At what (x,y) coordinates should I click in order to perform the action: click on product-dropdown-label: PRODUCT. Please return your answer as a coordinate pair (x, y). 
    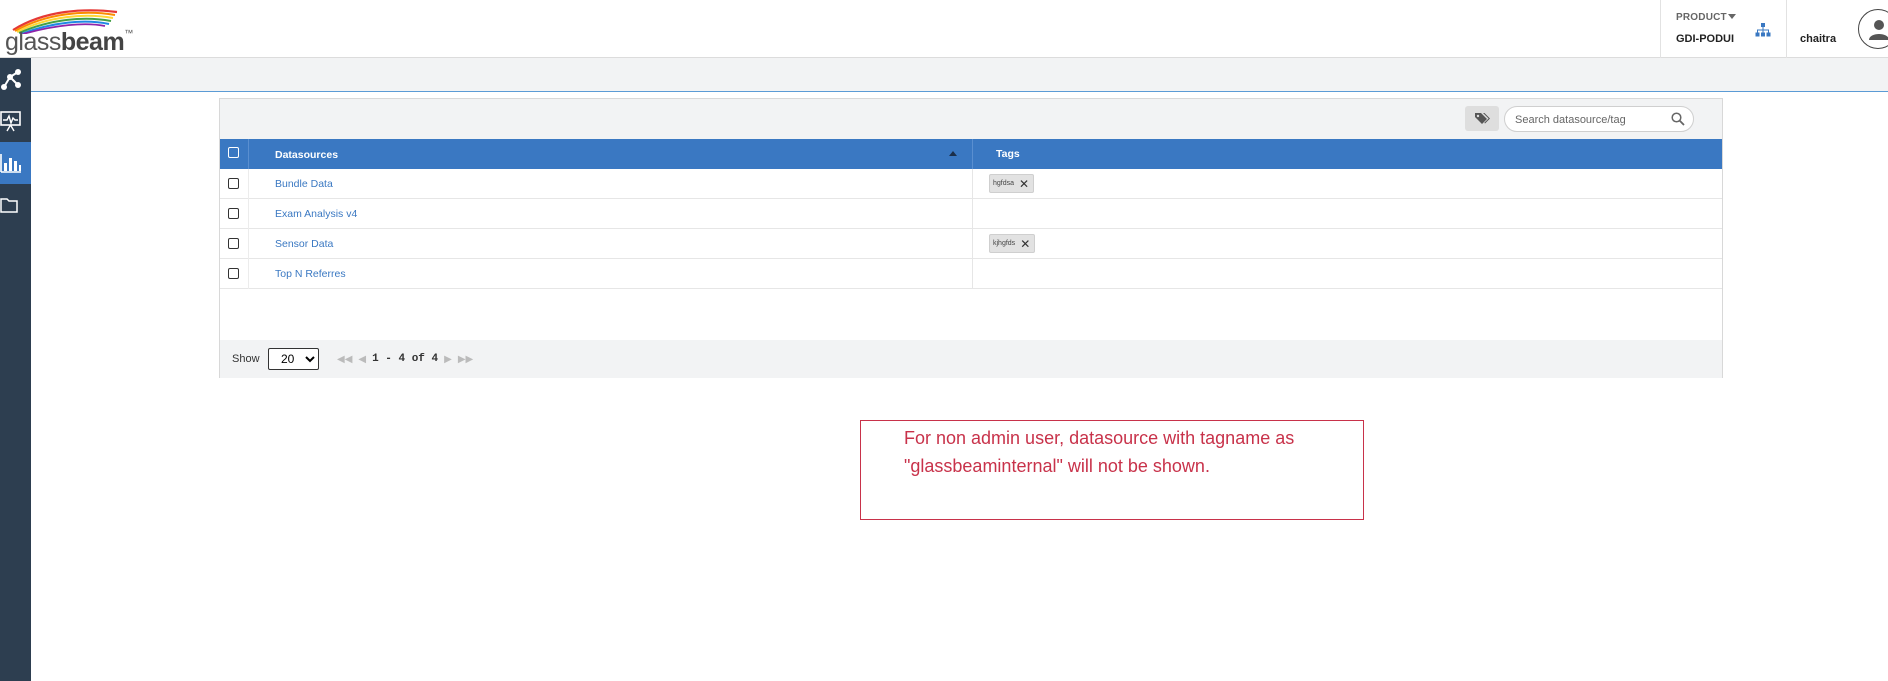
    Looking at the image, I should click on (1706, 17).